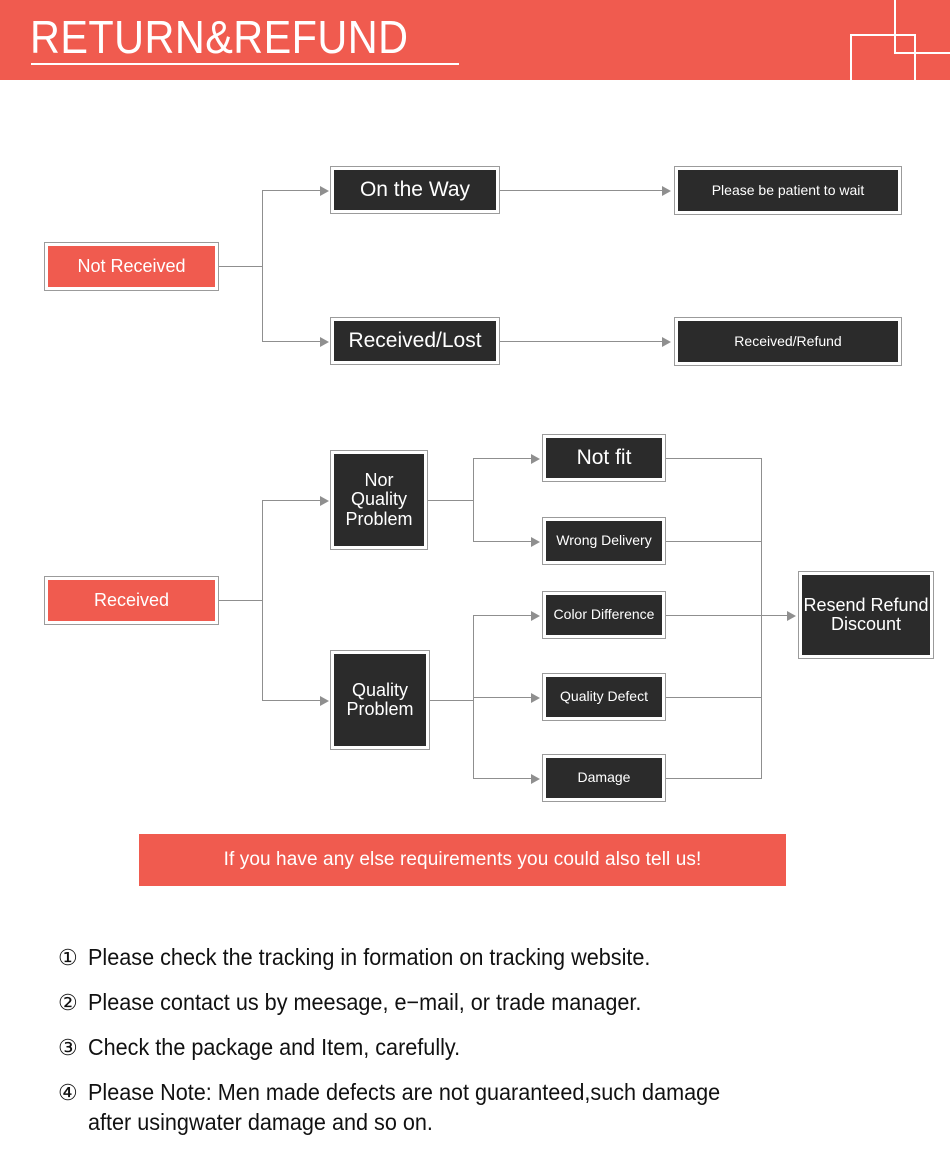  Describe the element at coordinates (714, 541) in the screenshot. I see `merge-from-wrong-delivery` at that location.